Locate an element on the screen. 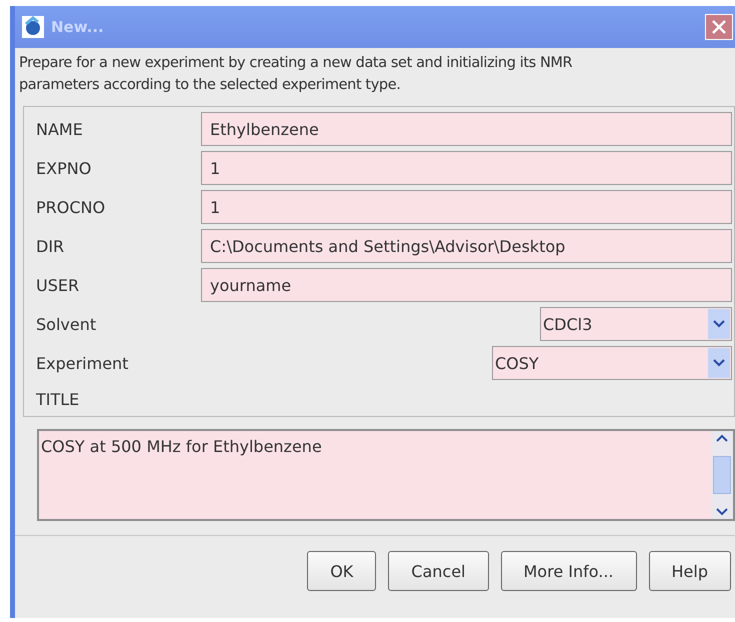 The image size is (735, 622). dialog-button: OK is located at coordinates (341, 571).